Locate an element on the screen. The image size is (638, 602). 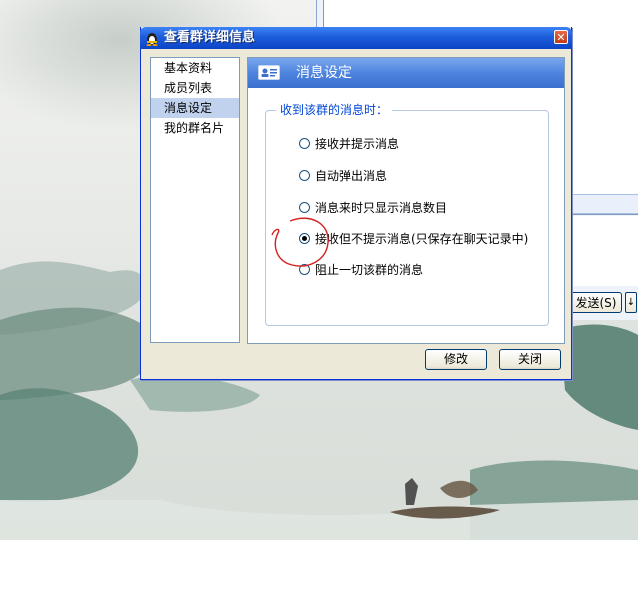
qq-penguin-icon is located at coordinates (152, 39).